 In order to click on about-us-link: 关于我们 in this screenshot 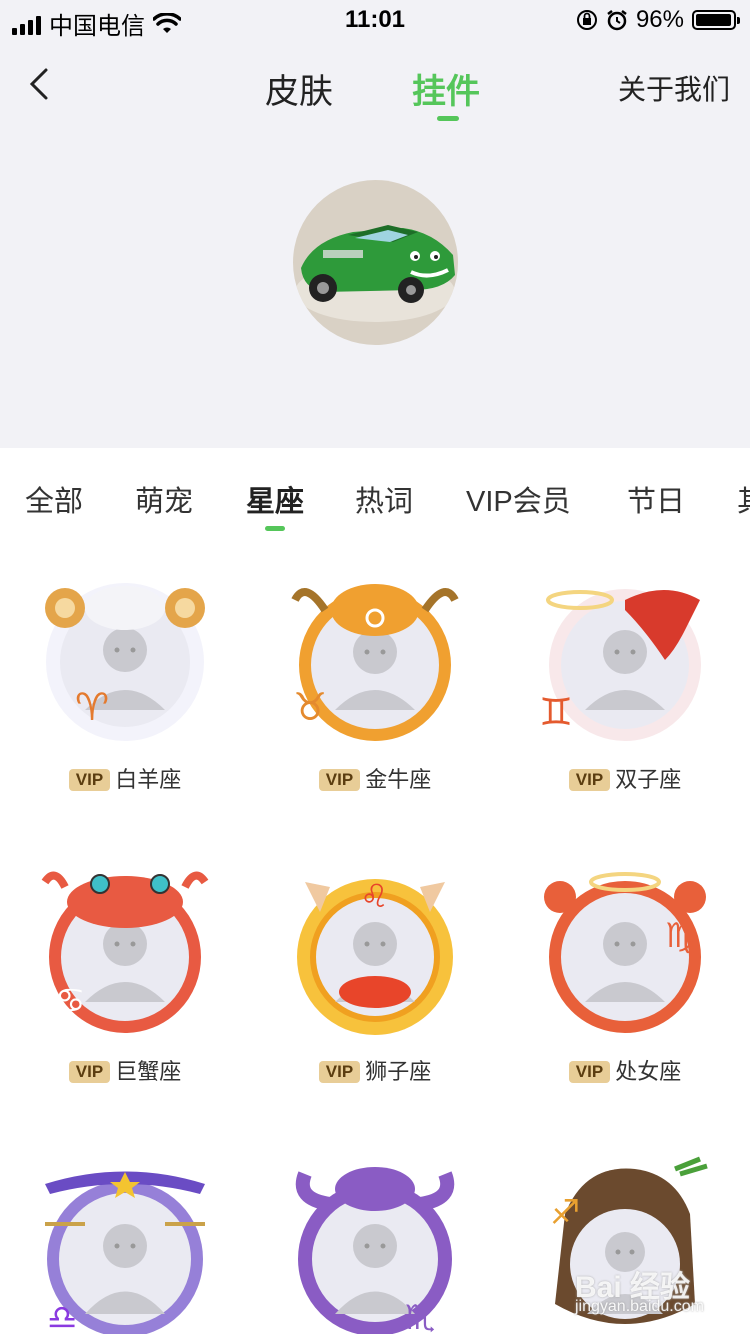, I will do `click(674, 88)`.